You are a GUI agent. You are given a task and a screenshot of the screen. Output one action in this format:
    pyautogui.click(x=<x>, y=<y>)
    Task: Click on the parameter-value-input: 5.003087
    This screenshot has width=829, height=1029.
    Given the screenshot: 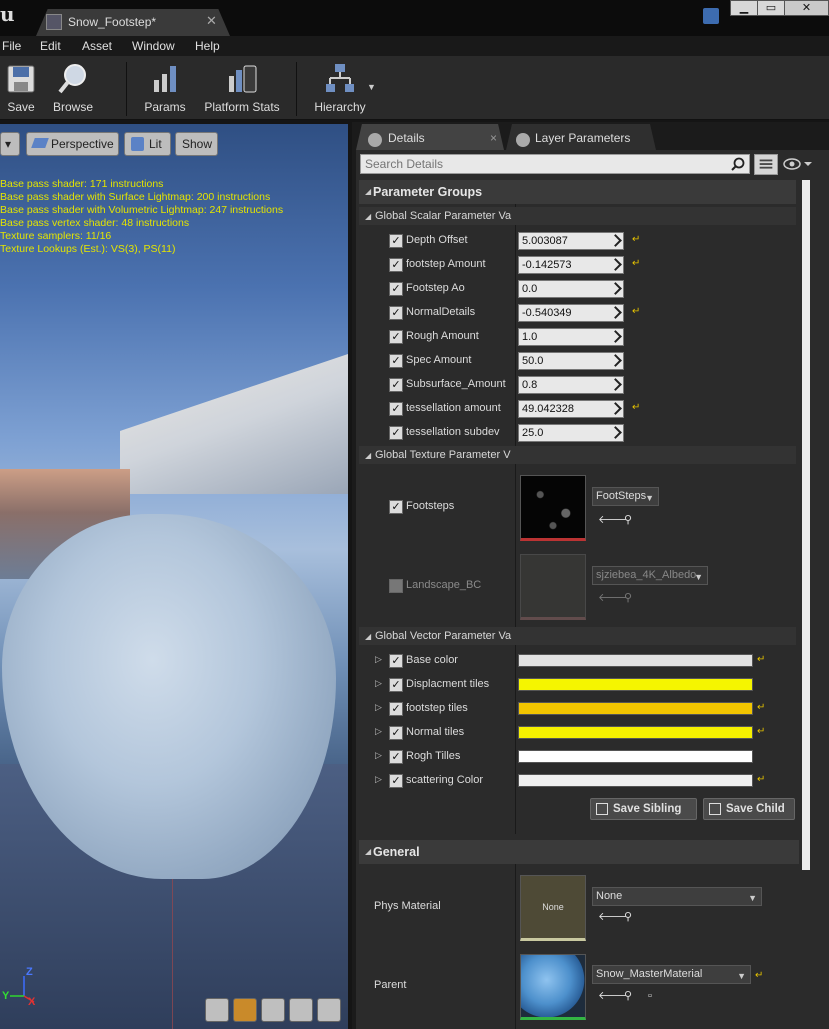 What is the action you would take?
    pyautogui.click(x=571, y=241)
    